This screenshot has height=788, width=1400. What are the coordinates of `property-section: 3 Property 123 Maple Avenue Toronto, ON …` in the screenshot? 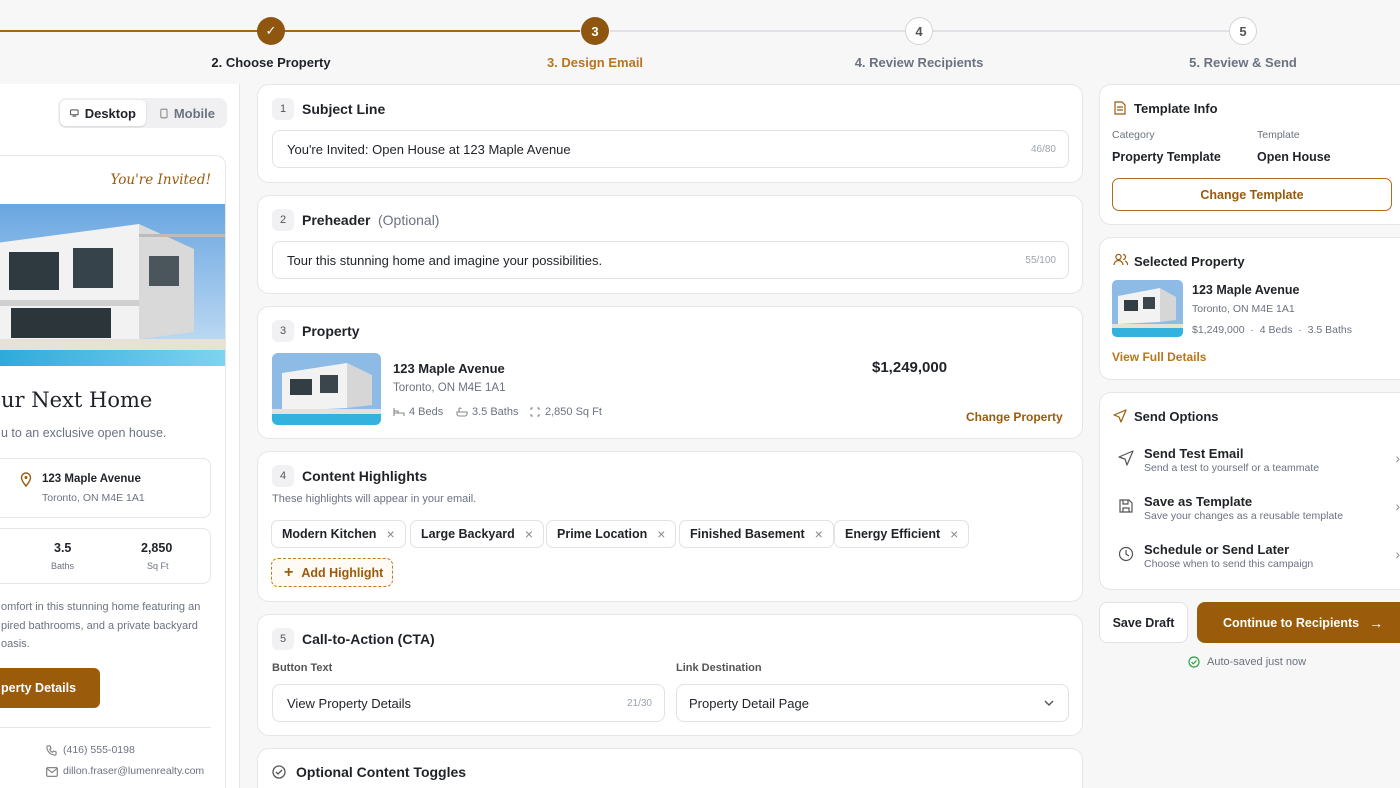 It's located at (670, 372).